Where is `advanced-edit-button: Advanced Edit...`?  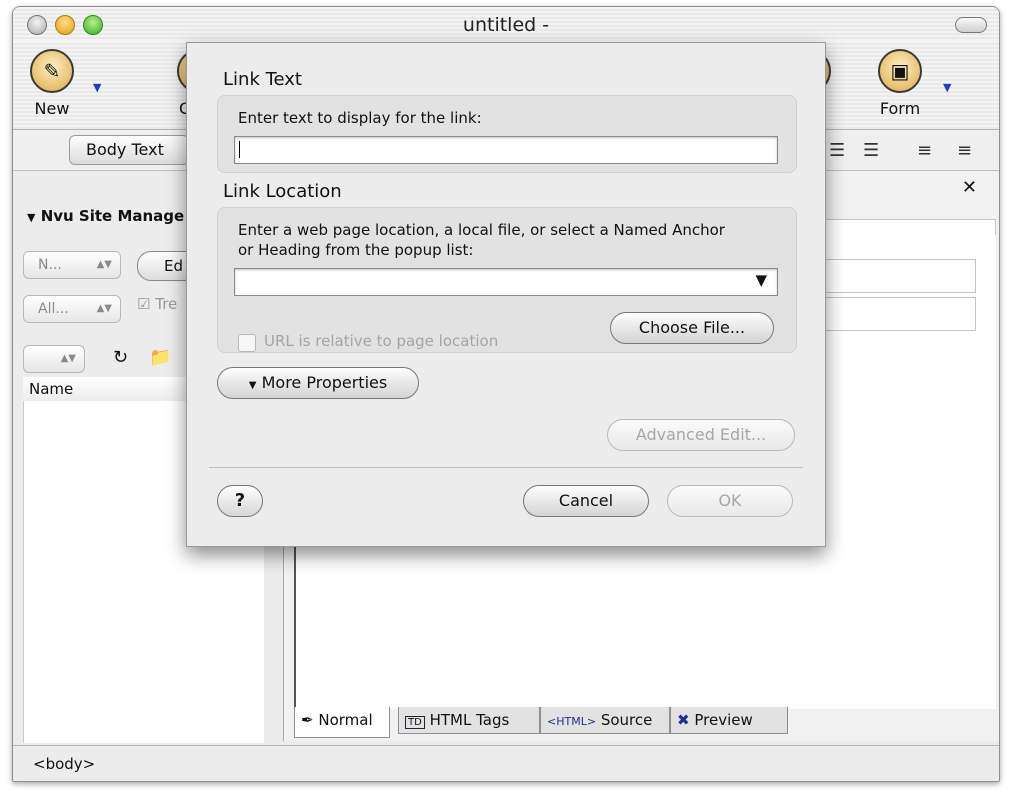
advanced-edit-button: Advanced Edit... is located at coordinates (701, 435).